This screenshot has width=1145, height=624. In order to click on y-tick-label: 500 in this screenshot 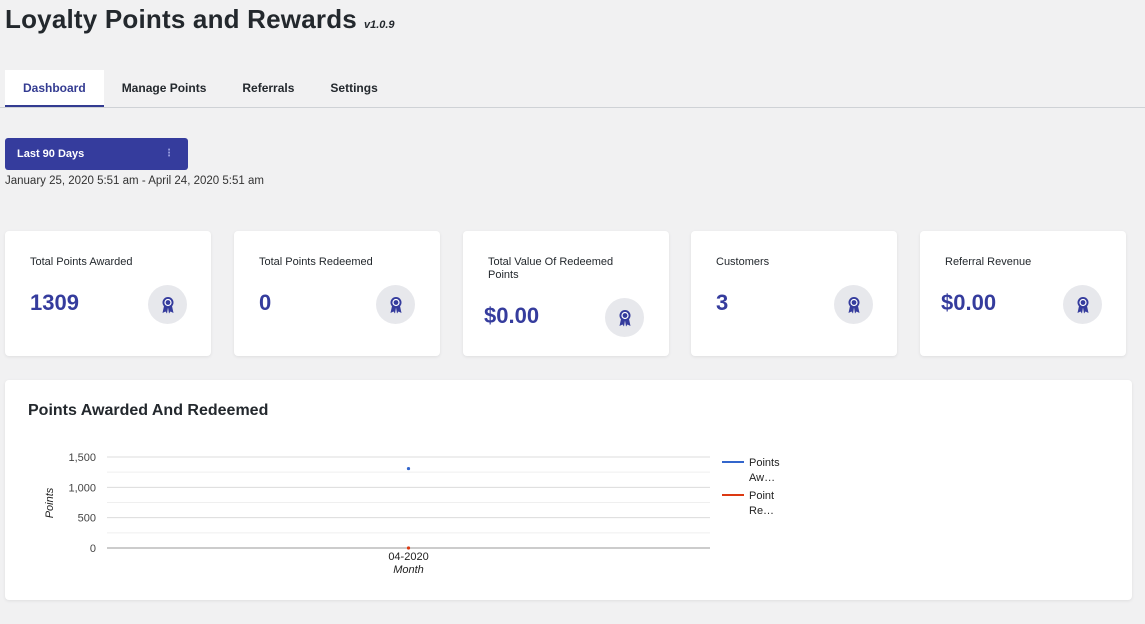, I will do `click(87, 519)`.